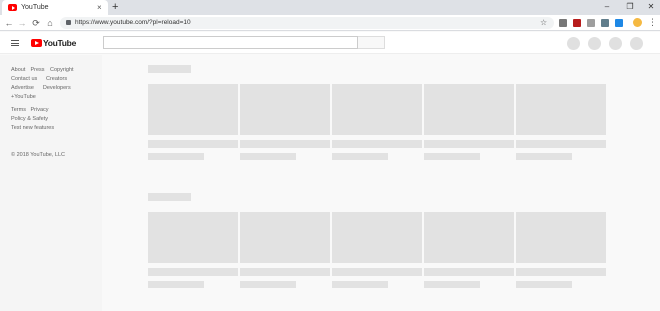  Describe the element at coordinates (15, 43) in the screenshot. I see `menu-hamburger-icon` at that location.